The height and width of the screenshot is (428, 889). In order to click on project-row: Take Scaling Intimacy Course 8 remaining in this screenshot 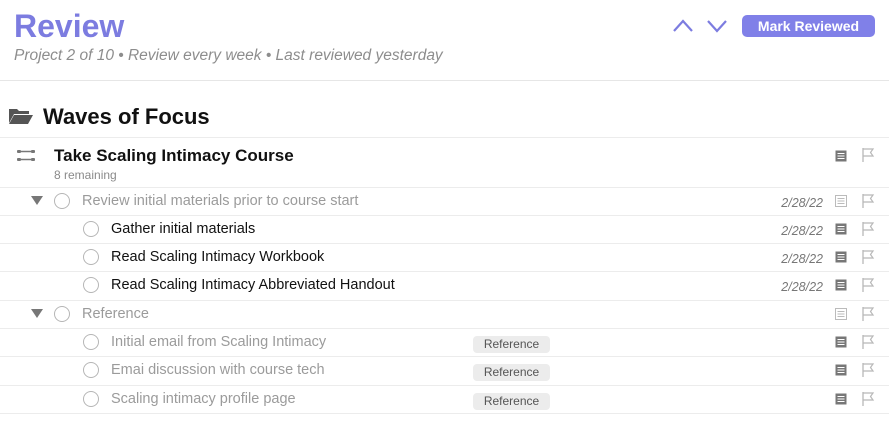, I will do `click(444, 162)`.